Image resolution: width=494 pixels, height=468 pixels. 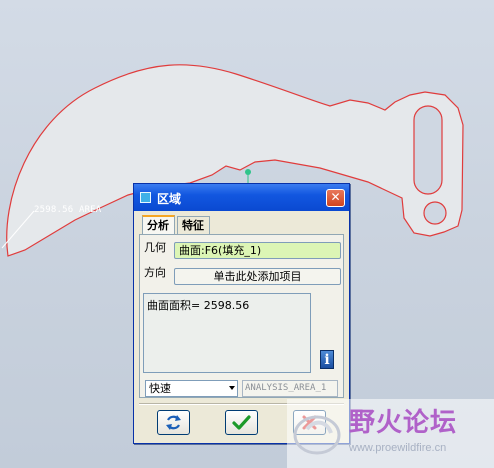 What do you see at coordinates (317, 435) in the screenshot?
I see `watermark-logo-icon` at bounding box center [317, 435].